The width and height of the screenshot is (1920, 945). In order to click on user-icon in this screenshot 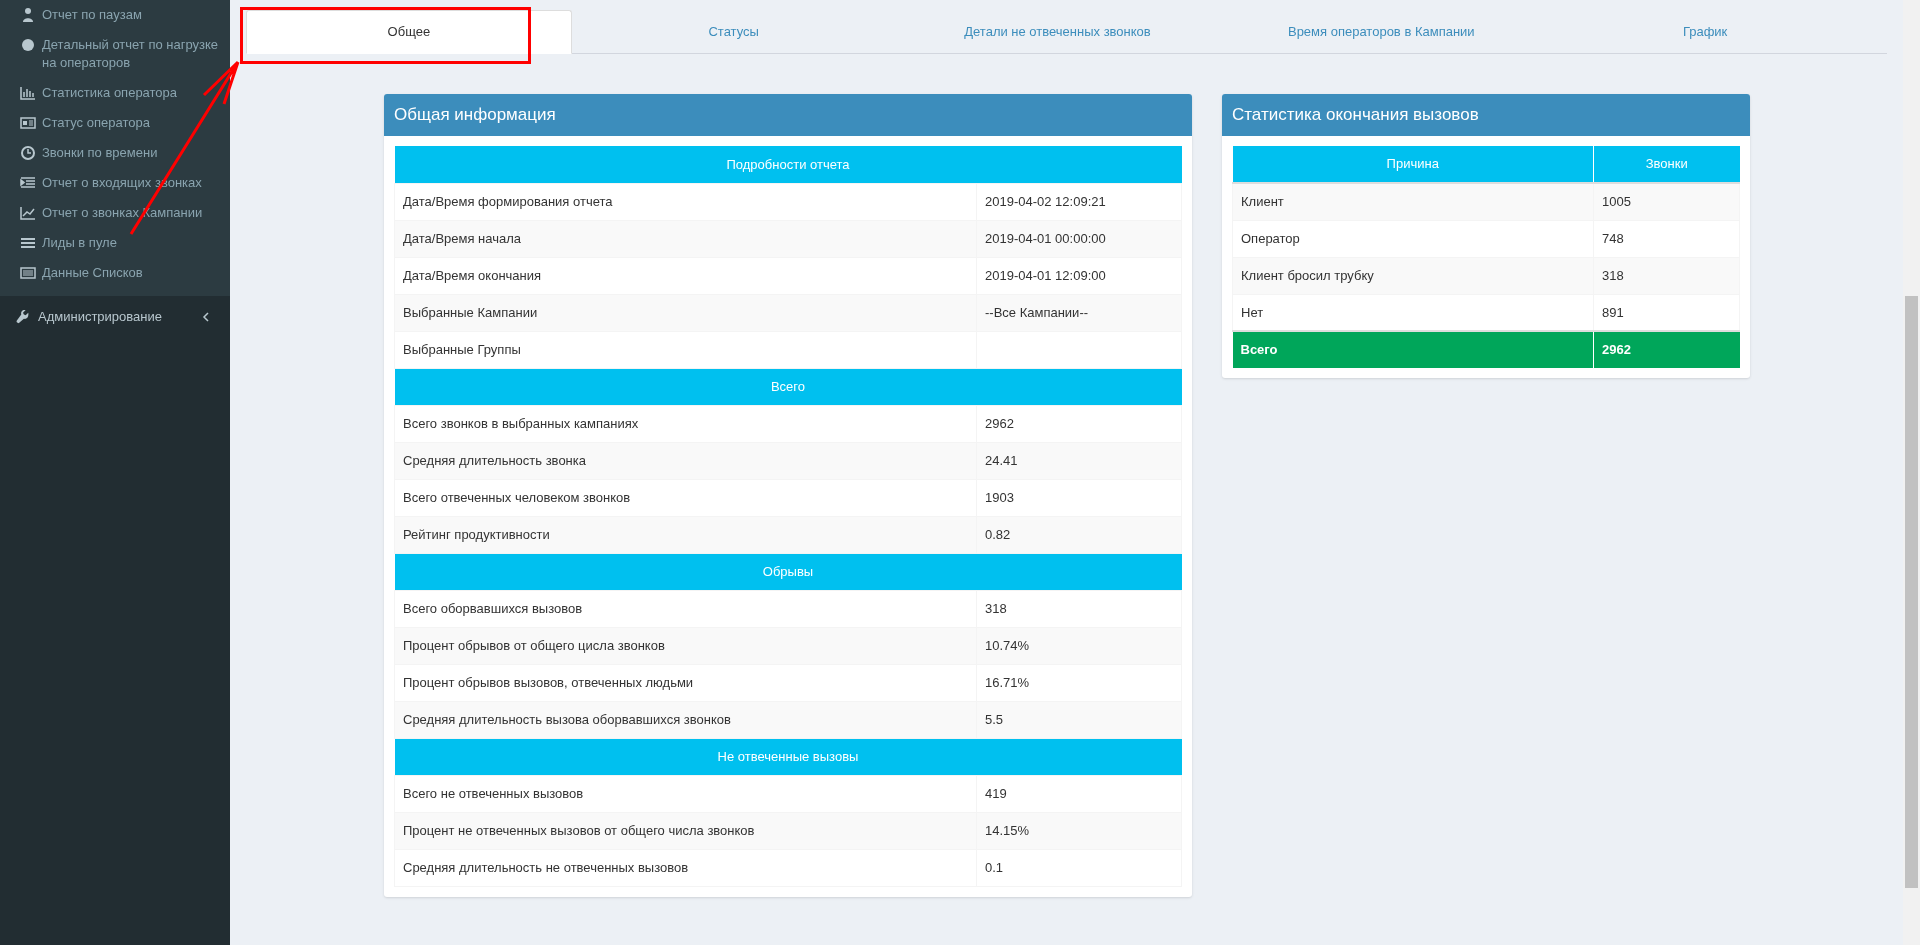, I will do `click(28, 15)`.